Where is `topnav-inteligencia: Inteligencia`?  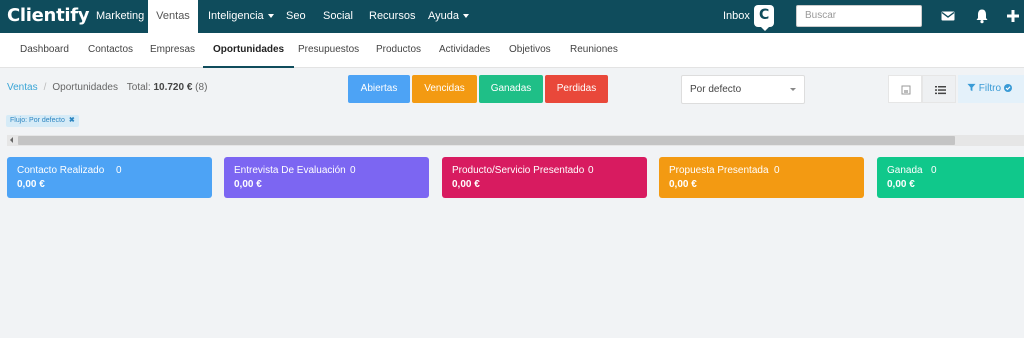 topnav-inteligencia: Inteligencia is located at coordinates (241, 16).